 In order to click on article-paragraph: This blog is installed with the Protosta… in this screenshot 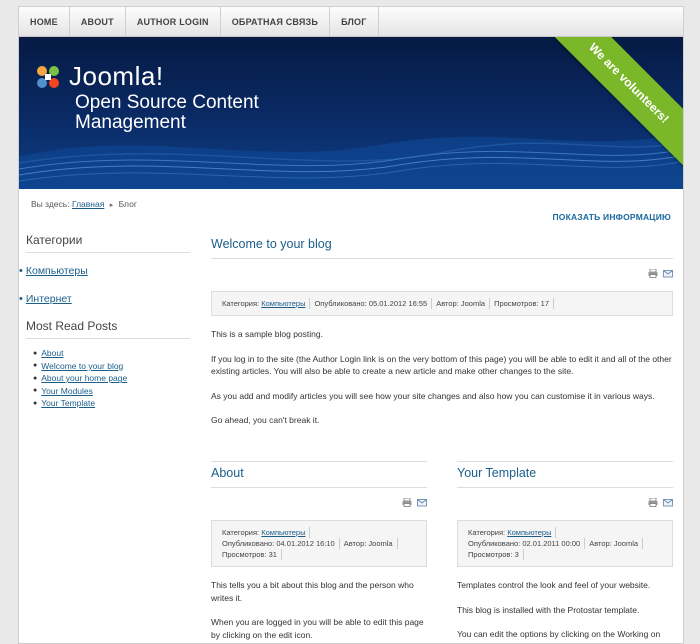, I will do `click(548, 609)`.